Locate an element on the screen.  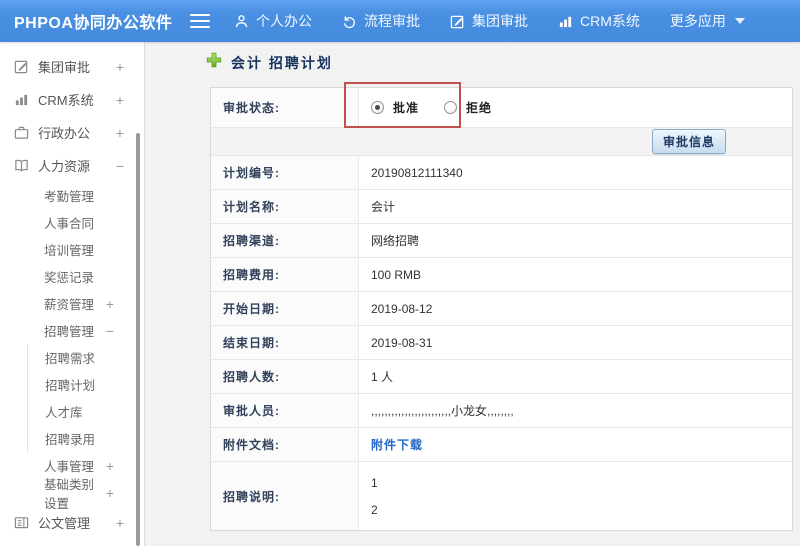
table-row-headcount: 招聘人数: 1 人 is located at coordinates (501, 377).